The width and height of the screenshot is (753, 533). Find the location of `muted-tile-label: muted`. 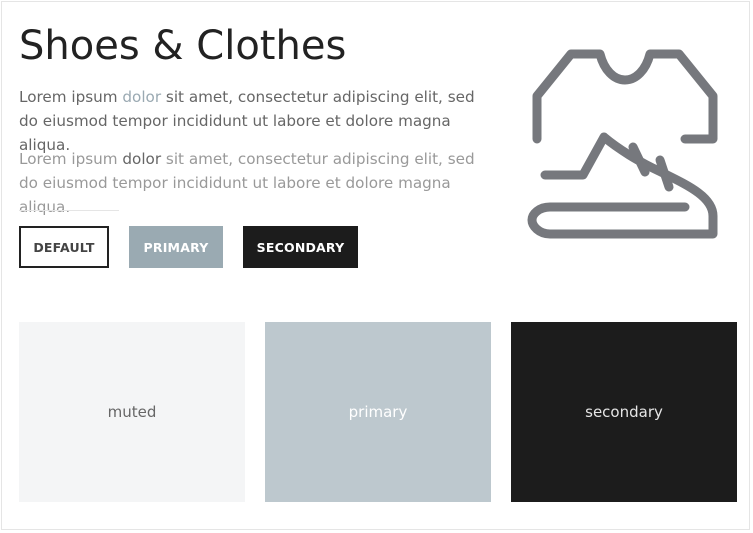

muted-tile-label: muted is located at coordinates (132, 412).